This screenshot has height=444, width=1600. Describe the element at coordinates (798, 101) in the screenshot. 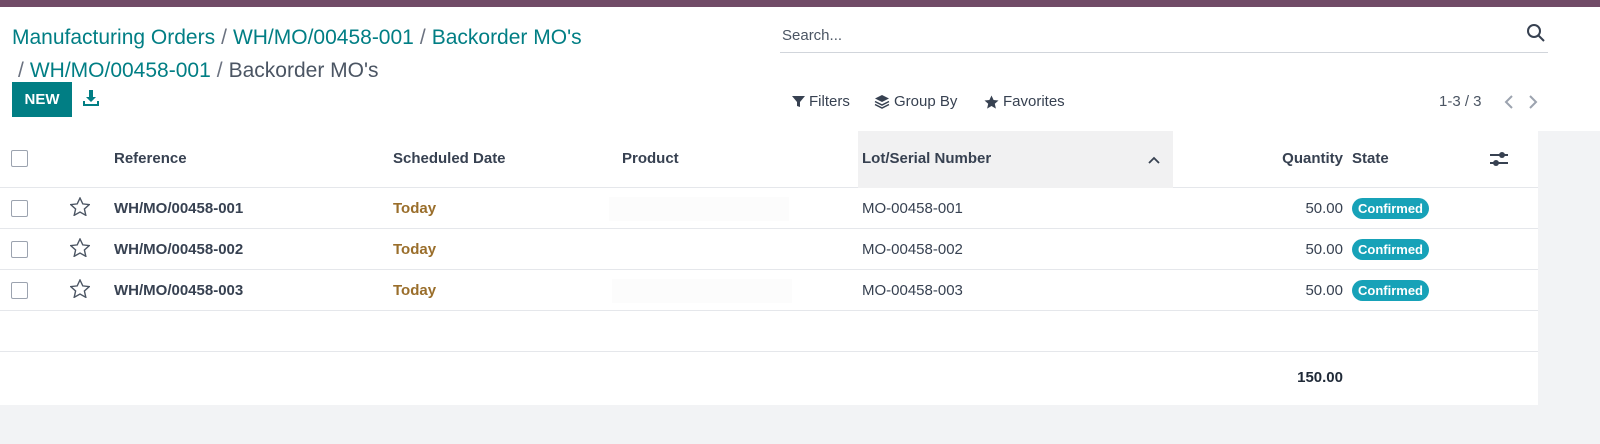

I see `filter-icon` at that location.